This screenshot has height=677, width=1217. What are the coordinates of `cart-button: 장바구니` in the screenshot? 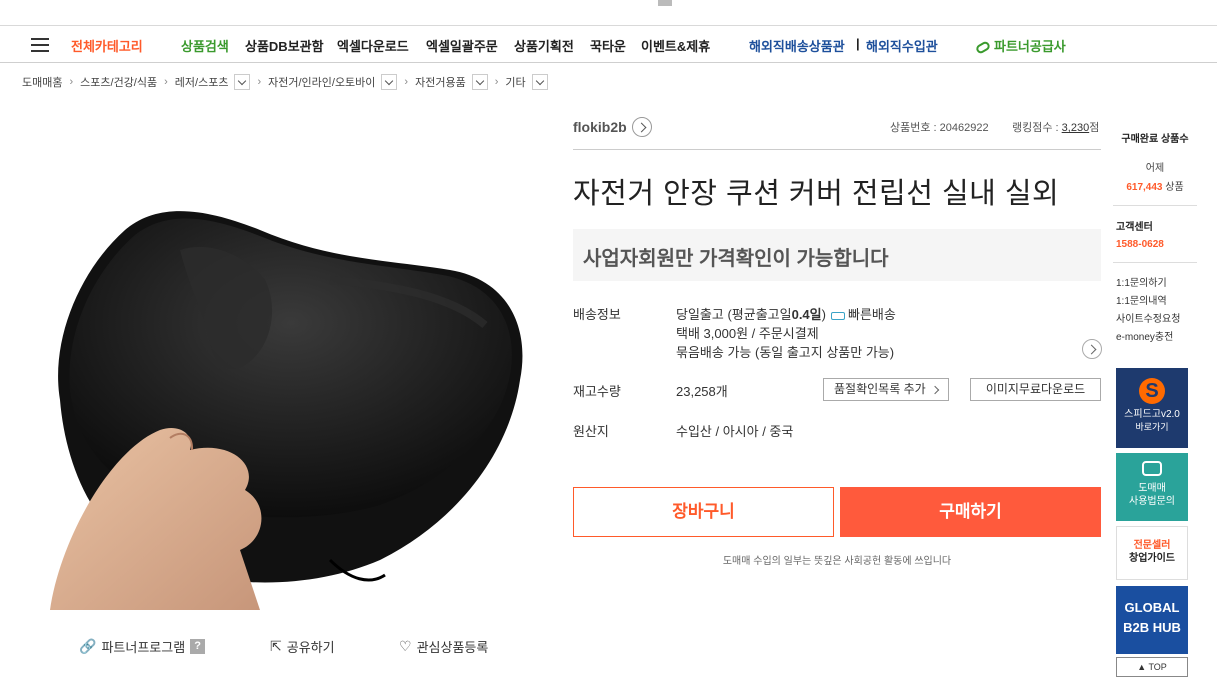 It's located at (703, 512).